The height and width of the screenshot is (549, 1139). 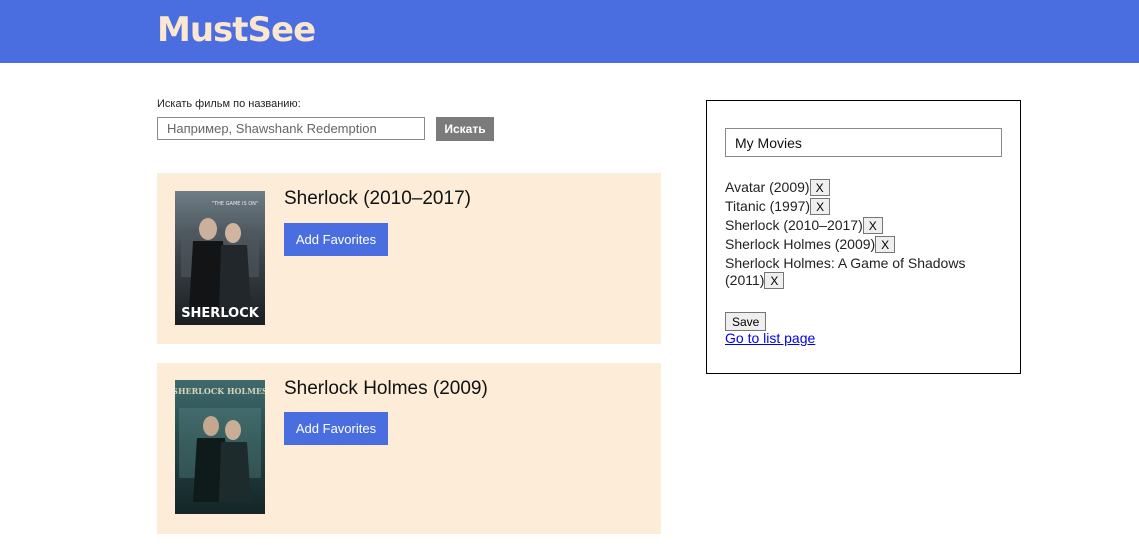 I want to click on app-logo: MustSee, so click(x=236, y=30).